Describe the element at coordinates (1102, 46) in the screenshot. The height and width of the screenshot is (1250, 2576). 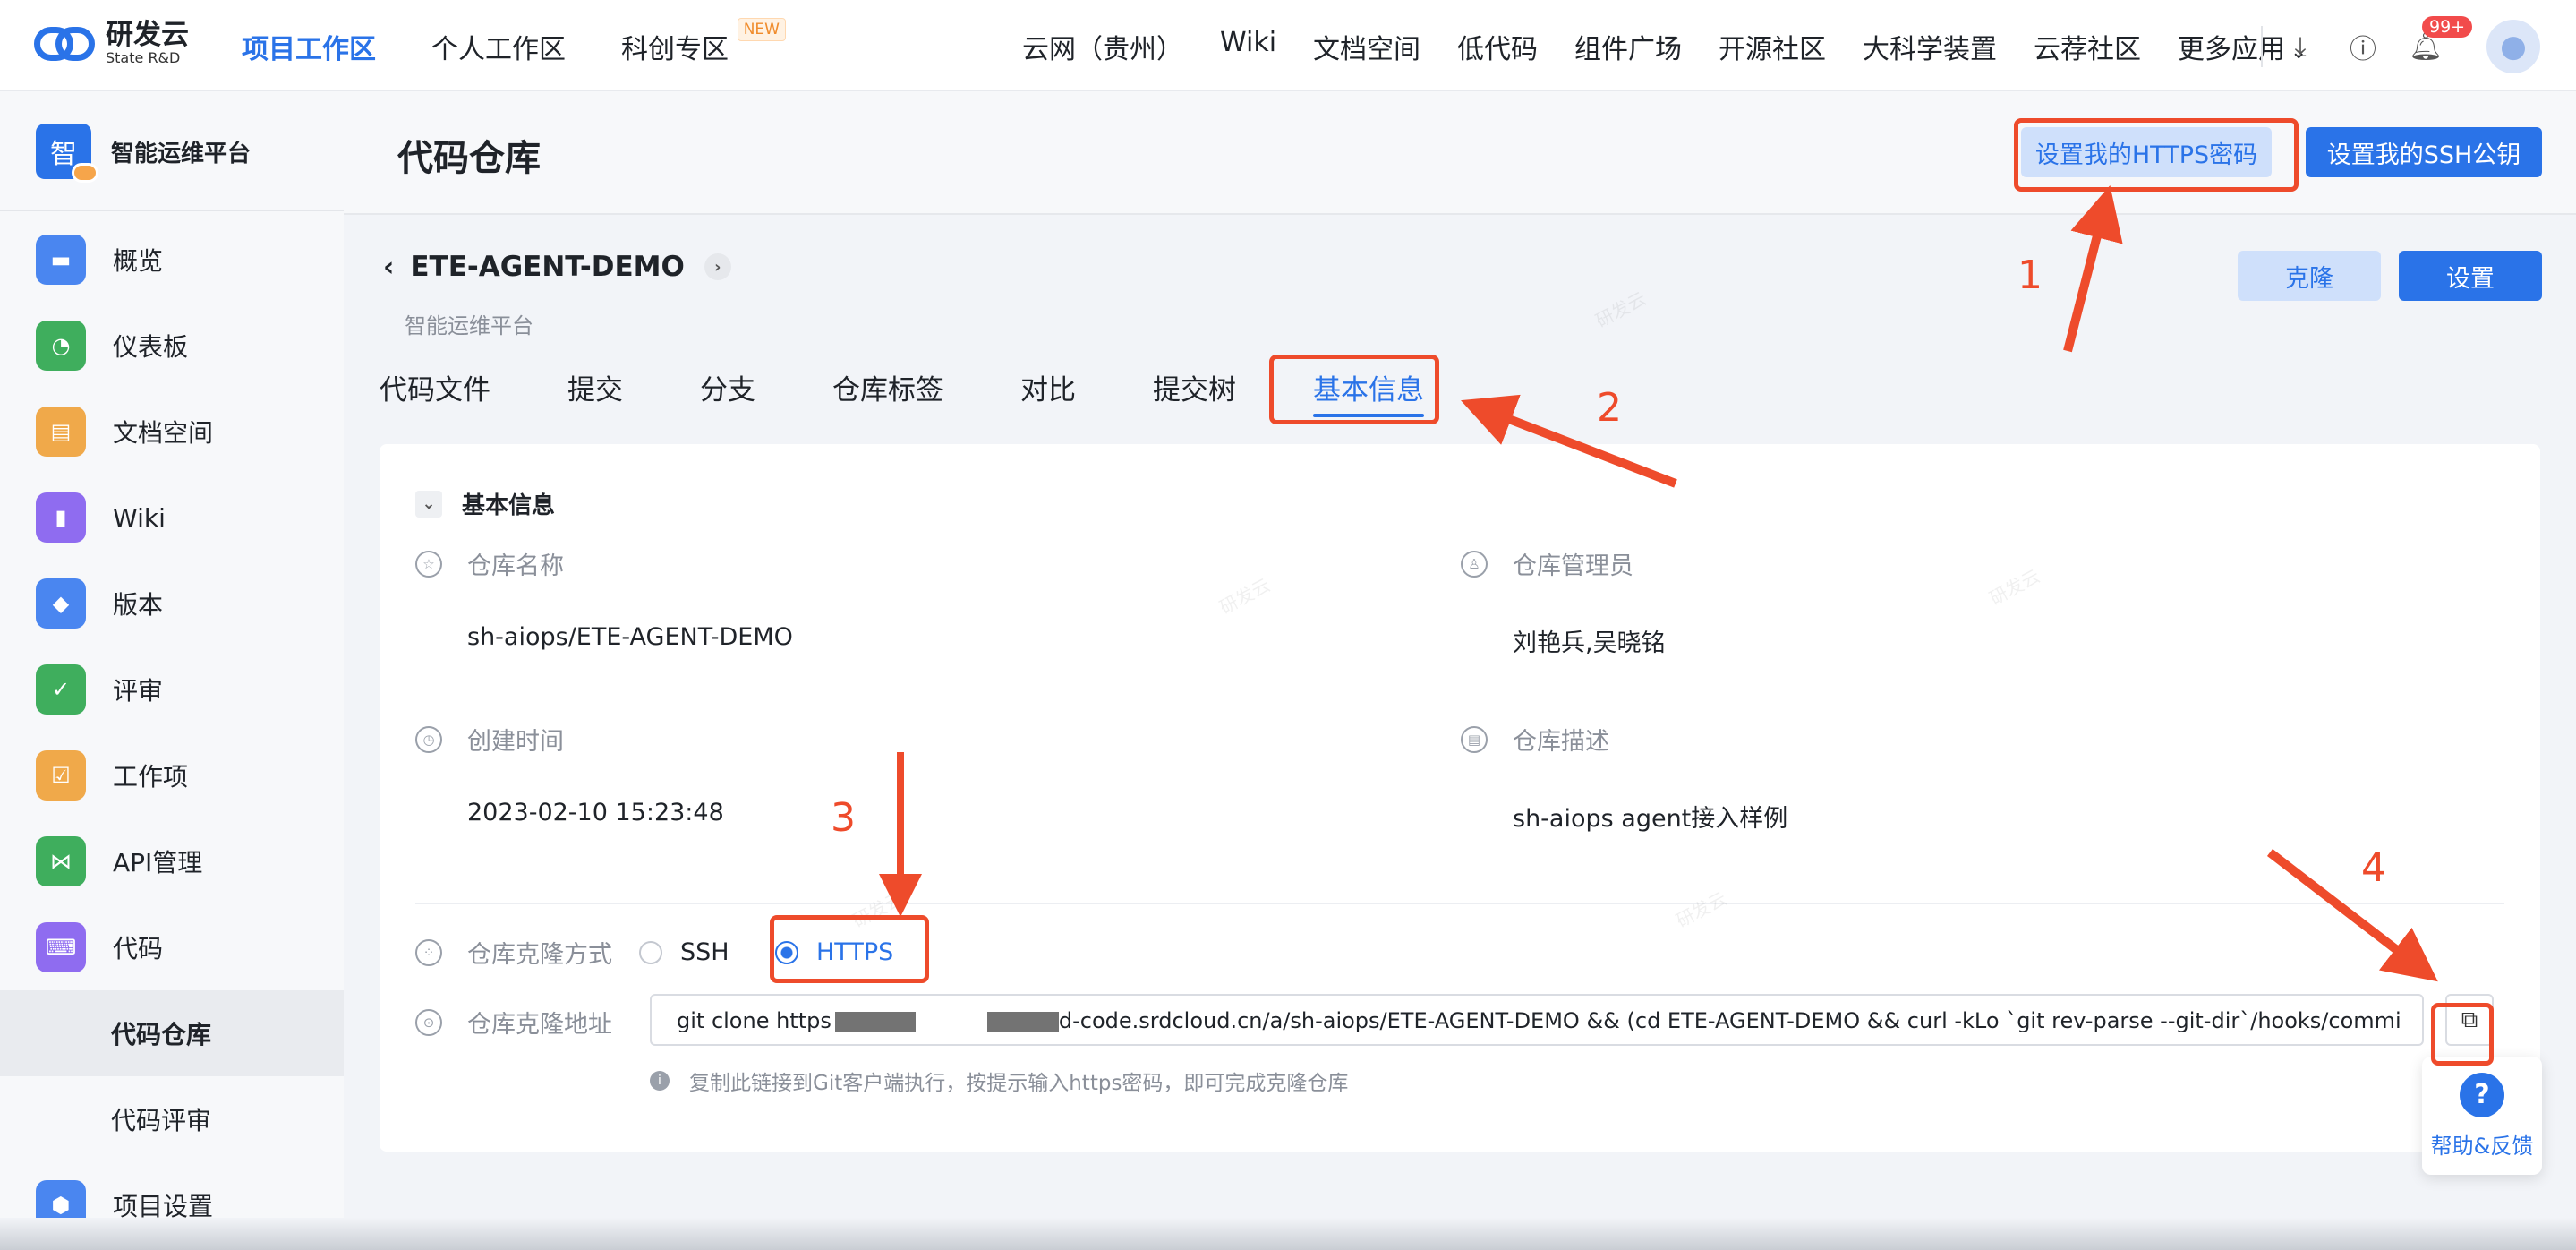
I see `link-yunwang: 云网（贵州）` at that location.